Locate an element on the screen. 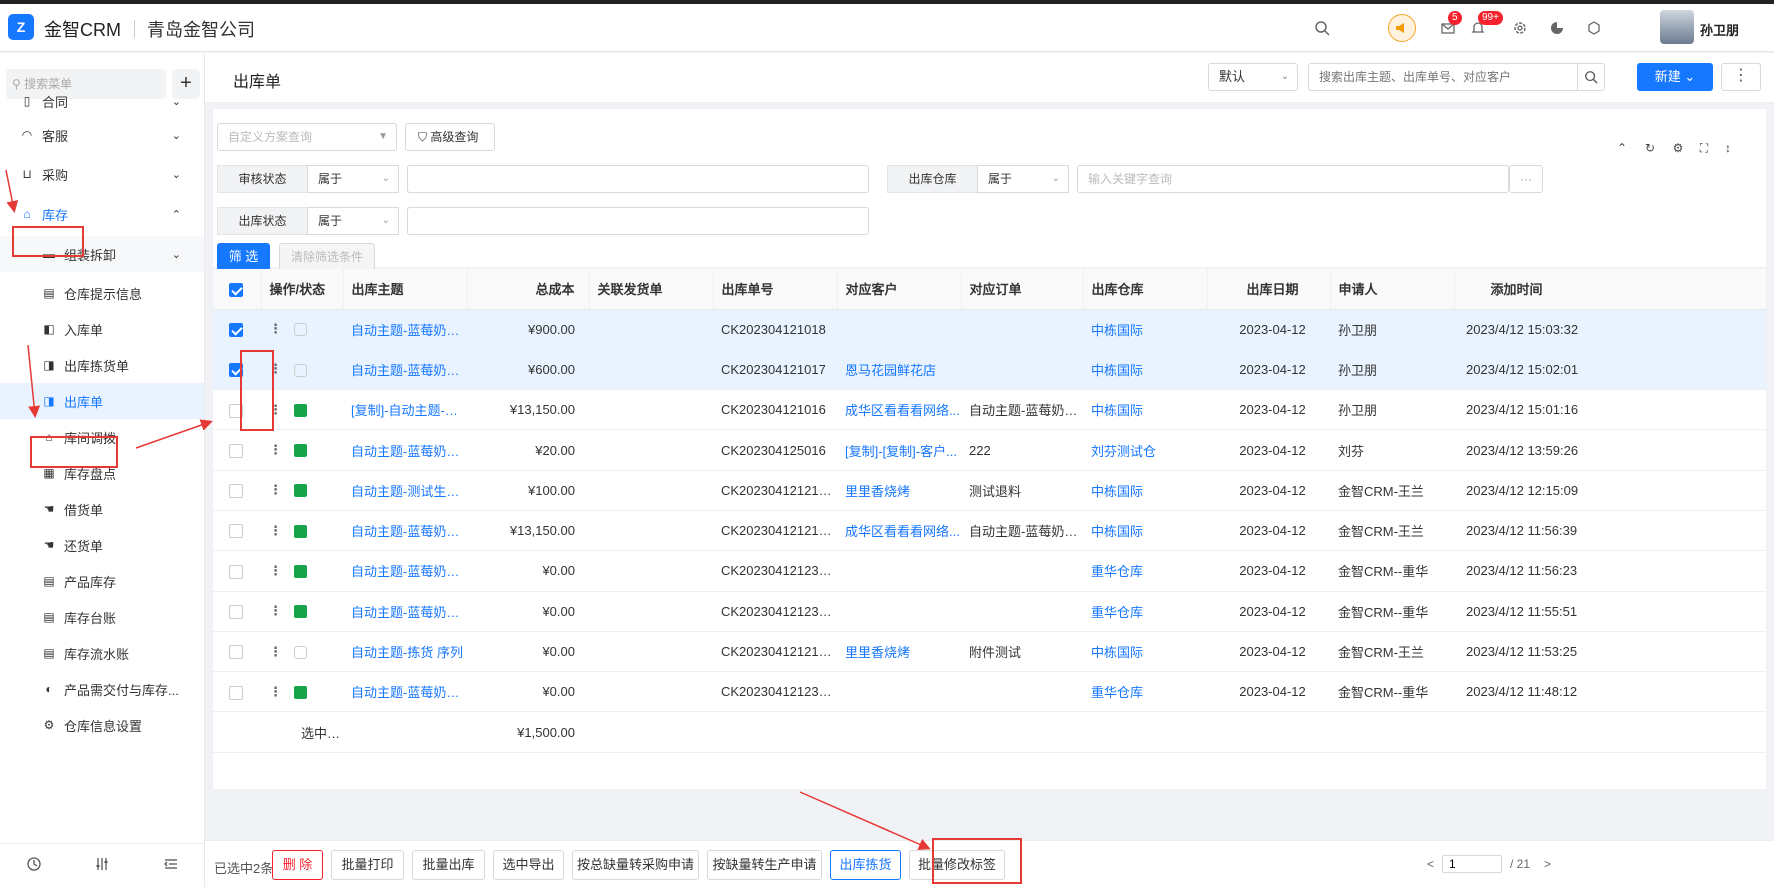 This screenshot has width=1774, height=887. select-all-cell is located at coordinates (237, 289).